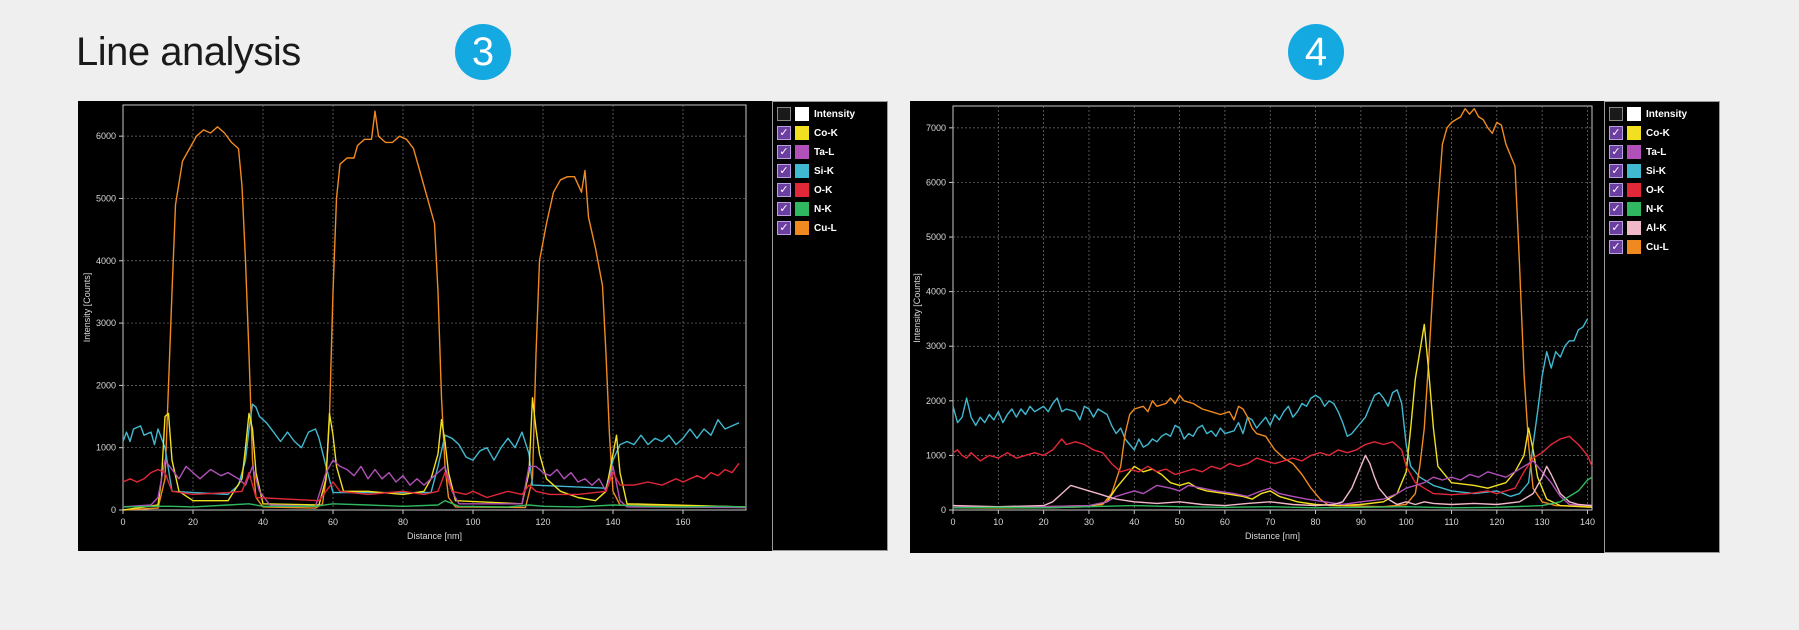 The image size is (1799, 630). I want to click on x-tick-label: 60, so click(1225, 522).